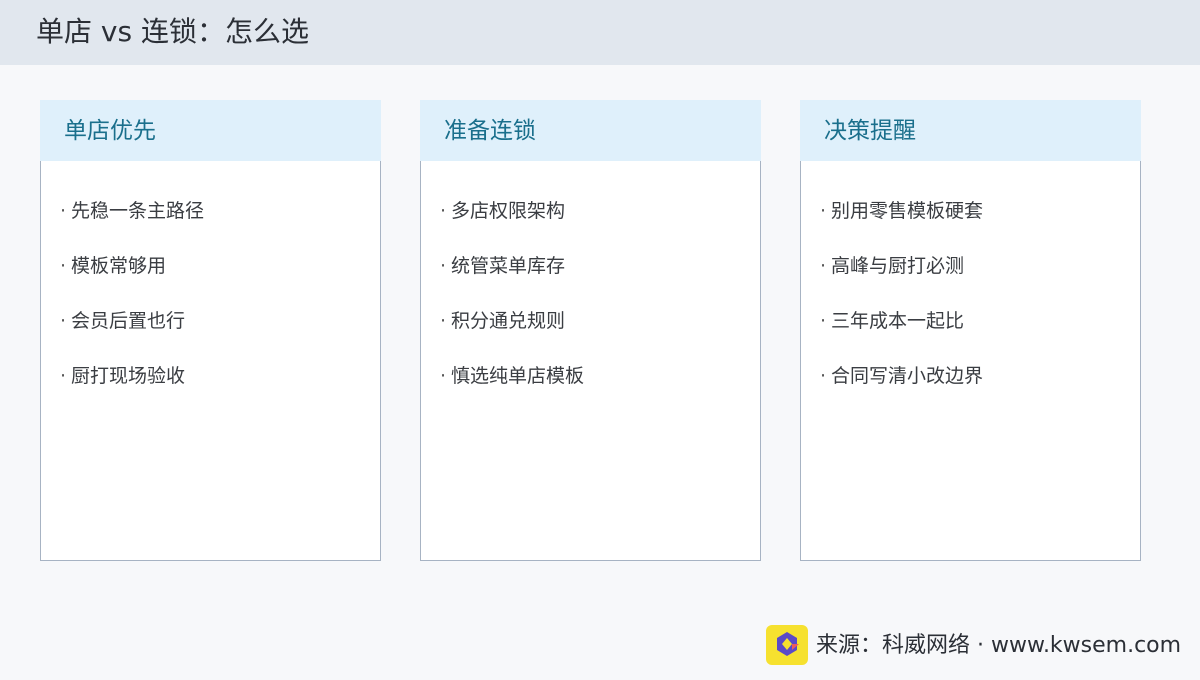  I want to click on page-header: 单店 vs 连锁：怎么选, so click(600, 32).